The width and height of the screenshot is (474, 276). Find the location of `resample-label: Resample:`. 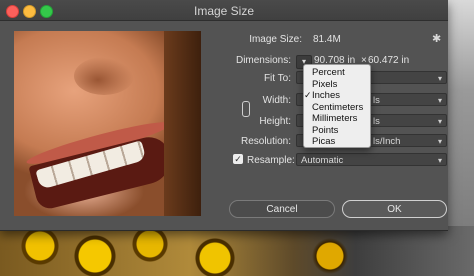

resample-label: Resample: is located at coordinates (271, 160).